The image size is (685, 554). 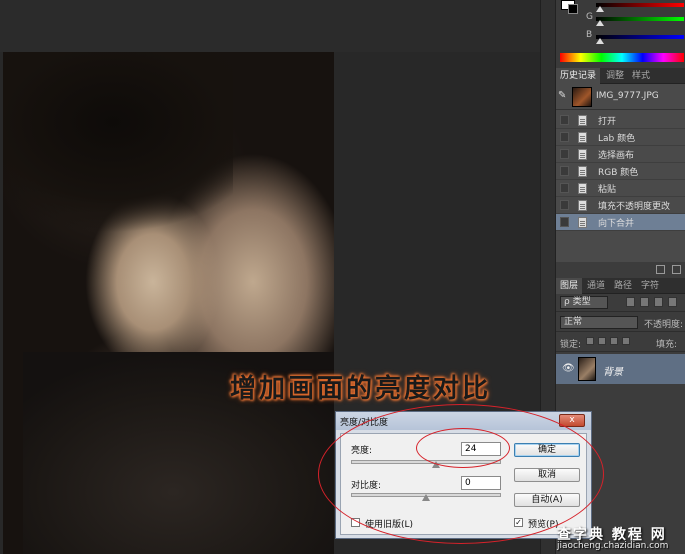 I want to click on color-slider-g-bar, so click(x=640, y=19).